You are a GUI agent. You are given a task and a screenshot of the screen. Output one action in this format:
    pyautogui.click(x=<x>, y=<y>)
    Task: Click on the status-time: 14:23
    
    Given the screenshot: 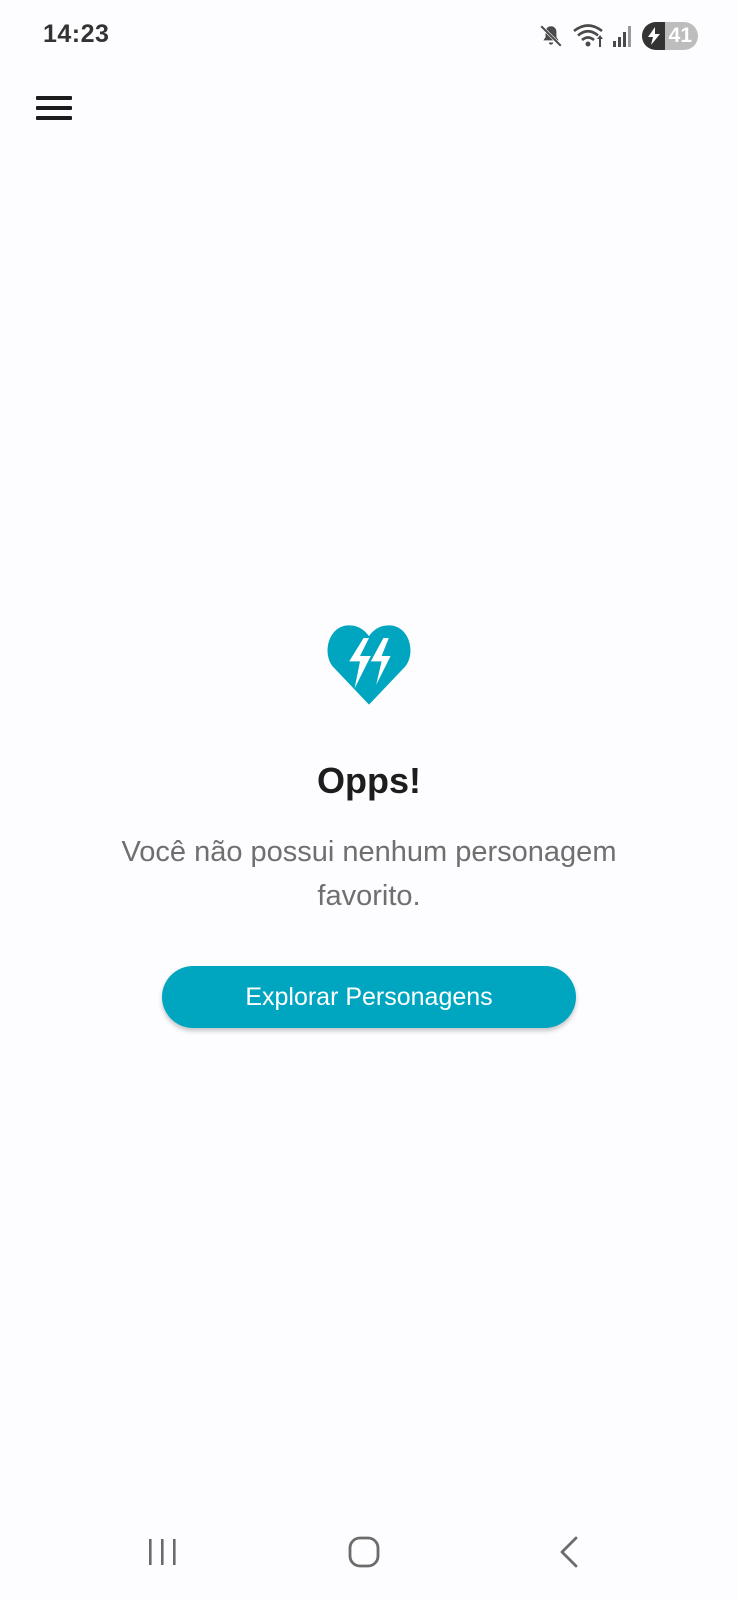 What is the action you would take?
    pyautogui.click(x=76, y=34)
    